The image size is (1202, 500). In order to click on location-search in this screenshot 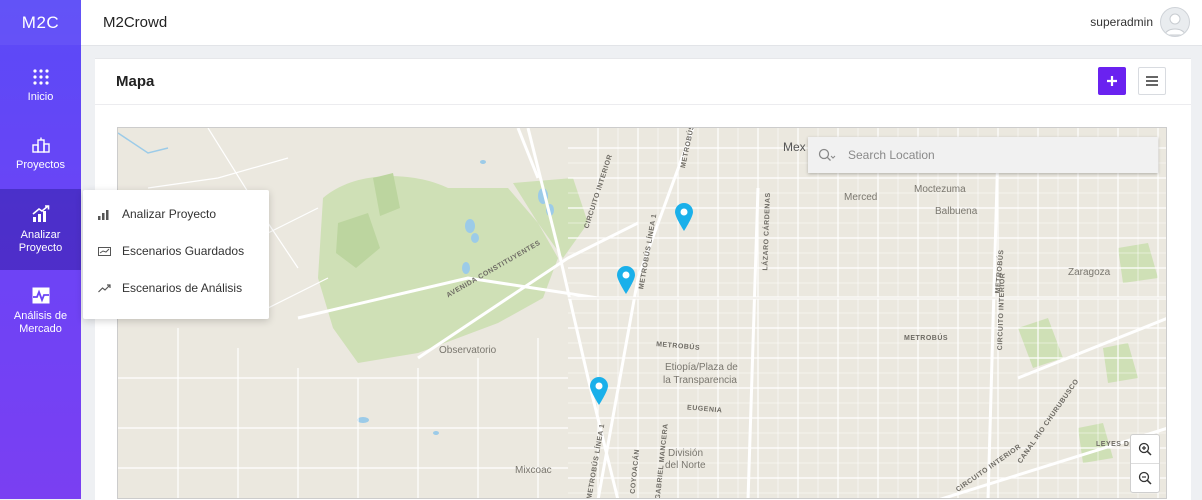, I will do `click(983, 155)`.